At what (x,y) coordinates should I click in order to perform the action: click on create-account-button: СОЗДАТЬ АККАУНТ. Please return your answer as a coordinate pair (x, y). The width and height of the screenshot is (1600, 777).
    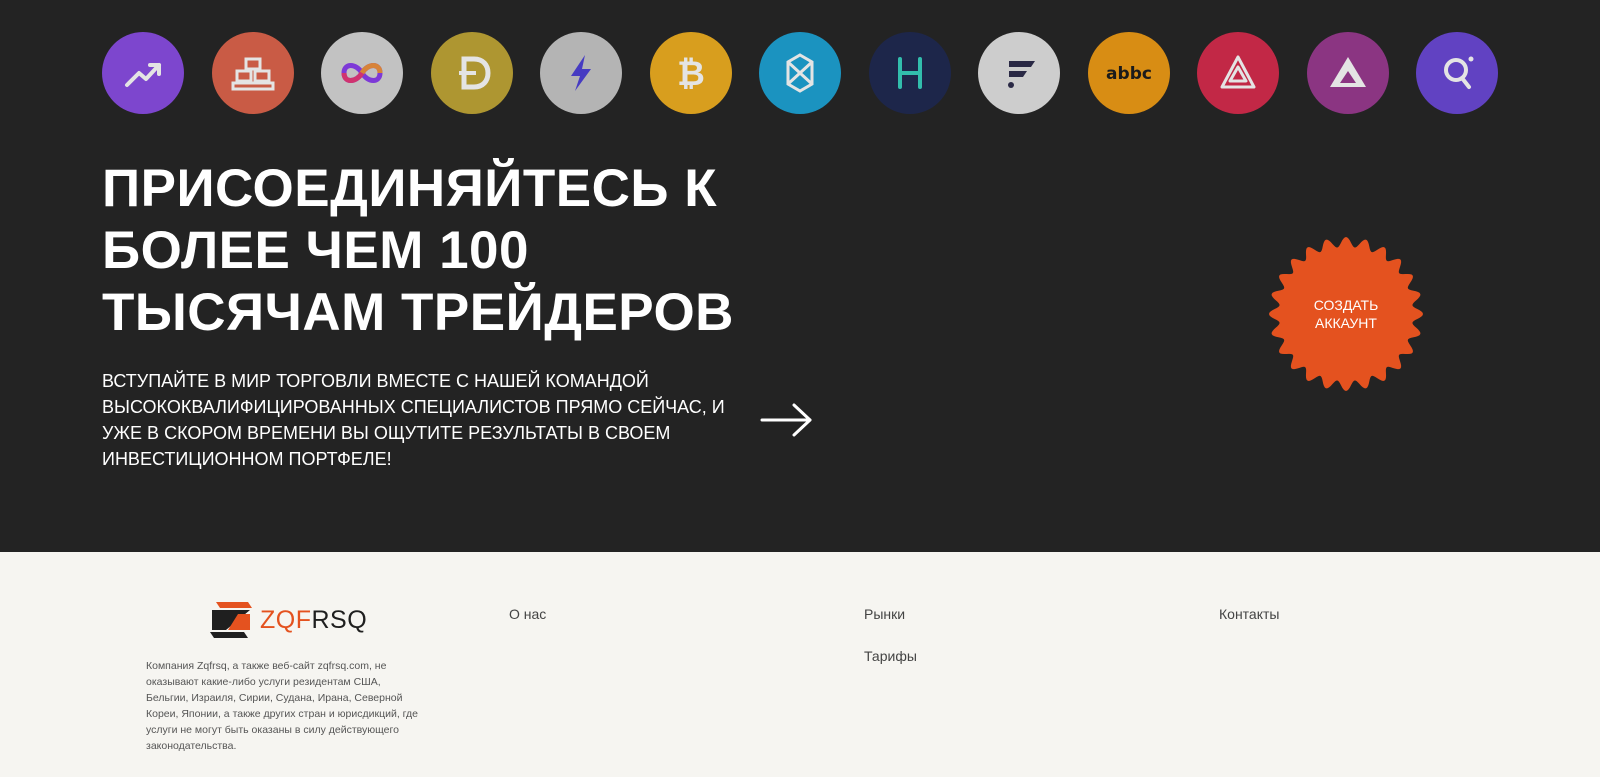
    Looking at the image, I should click on (1346, 314).